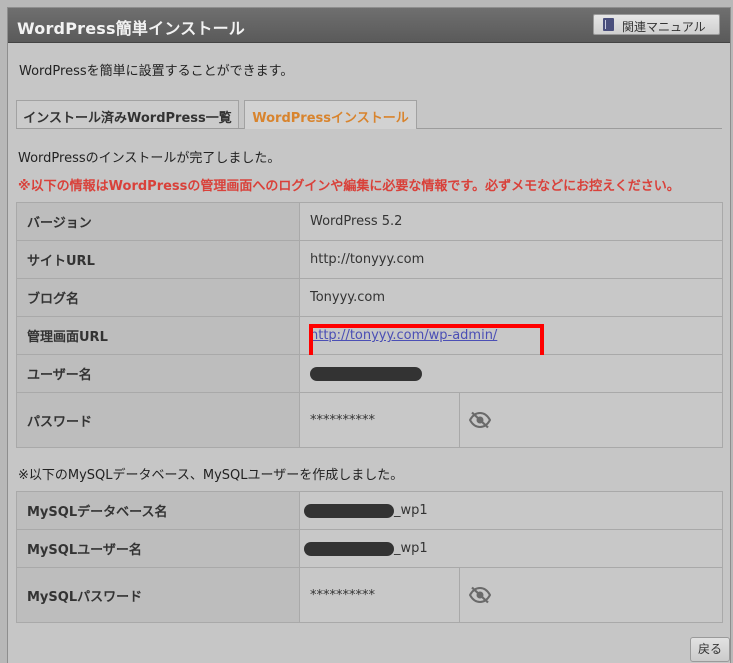 The height and width of the screenshot is (663, 733). I want to click on manual-button-label: 関連マニュアル, so click(664, 27).